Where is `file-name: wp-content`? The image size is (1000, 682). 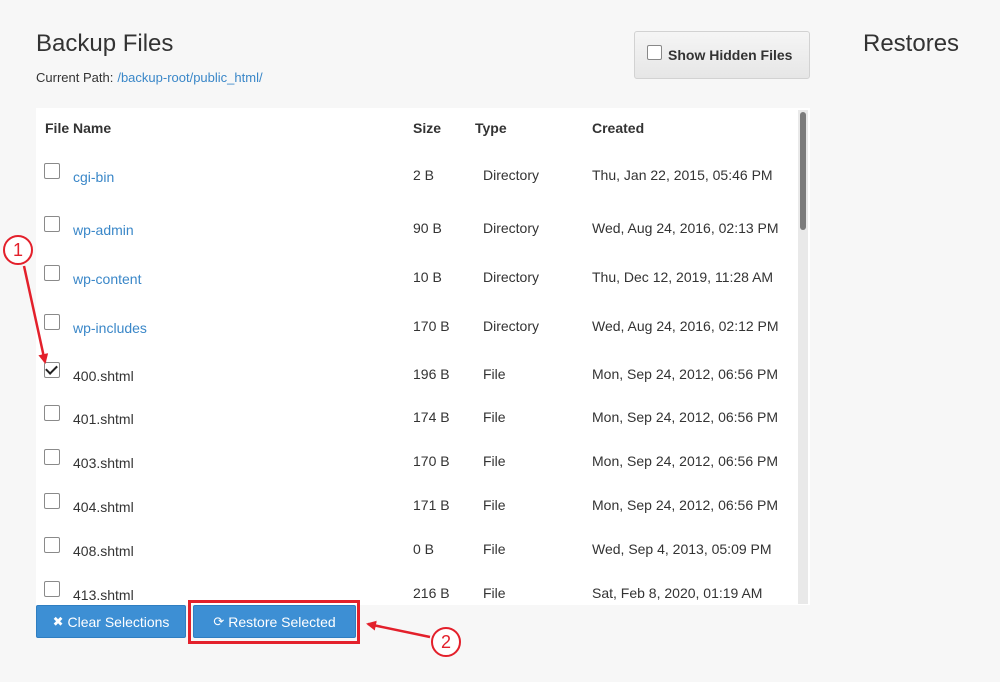
file-name: wp-content is located at coordinates (107, 279).